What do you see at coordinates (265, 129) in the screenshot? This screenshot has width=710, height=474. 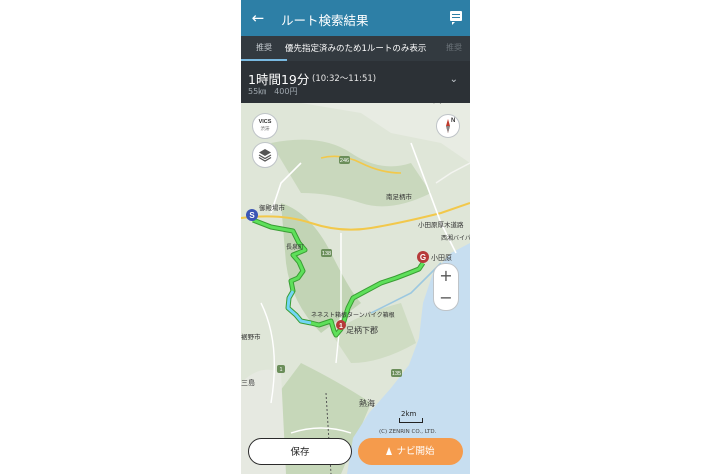 I see `vics-sub-label: 渋滞` at bounding box center [265, 129].